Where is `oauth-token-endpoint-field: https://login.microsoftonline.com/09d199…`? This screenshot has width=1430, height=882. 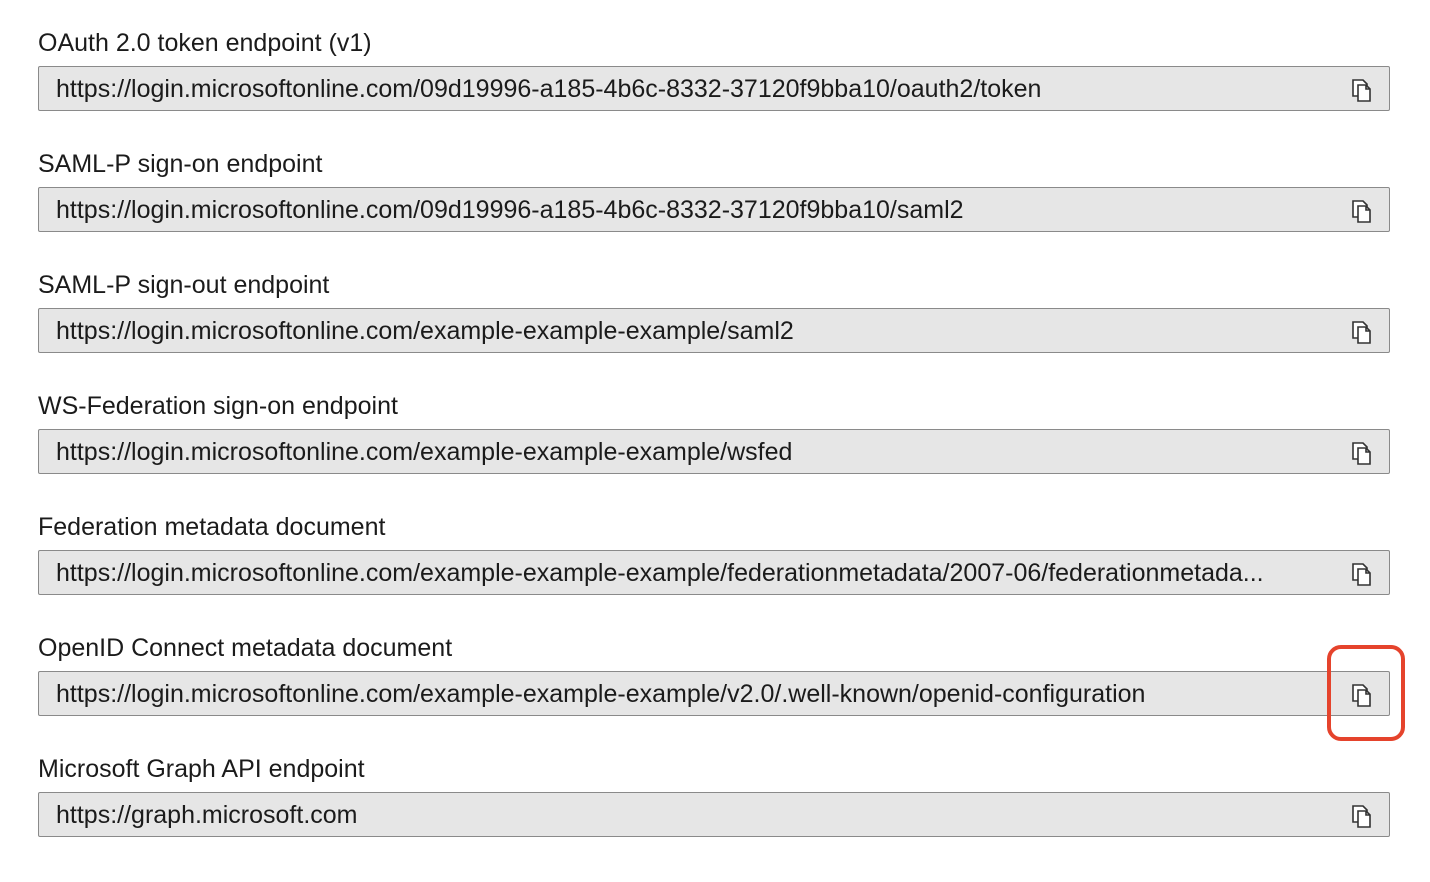 oauth-token-endpoint-field: https://login.microsoftonline.com/09d199… is located at coordinates (714, 88).